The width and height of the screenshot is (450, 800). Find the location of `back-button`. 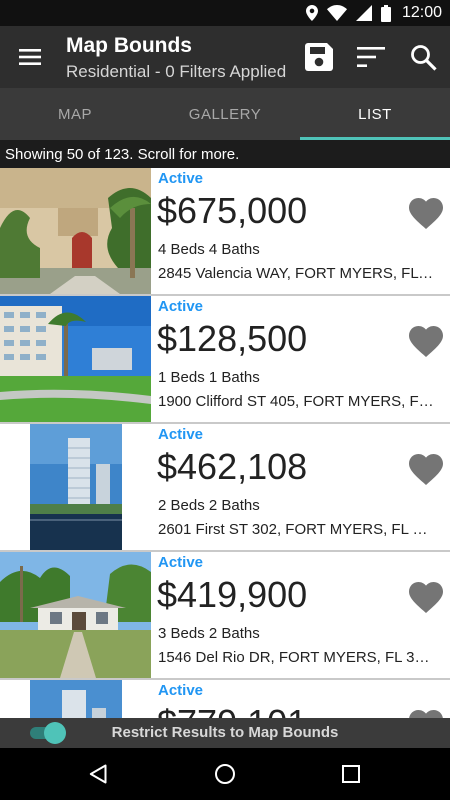

back-button is located at coordinates (98, 774).